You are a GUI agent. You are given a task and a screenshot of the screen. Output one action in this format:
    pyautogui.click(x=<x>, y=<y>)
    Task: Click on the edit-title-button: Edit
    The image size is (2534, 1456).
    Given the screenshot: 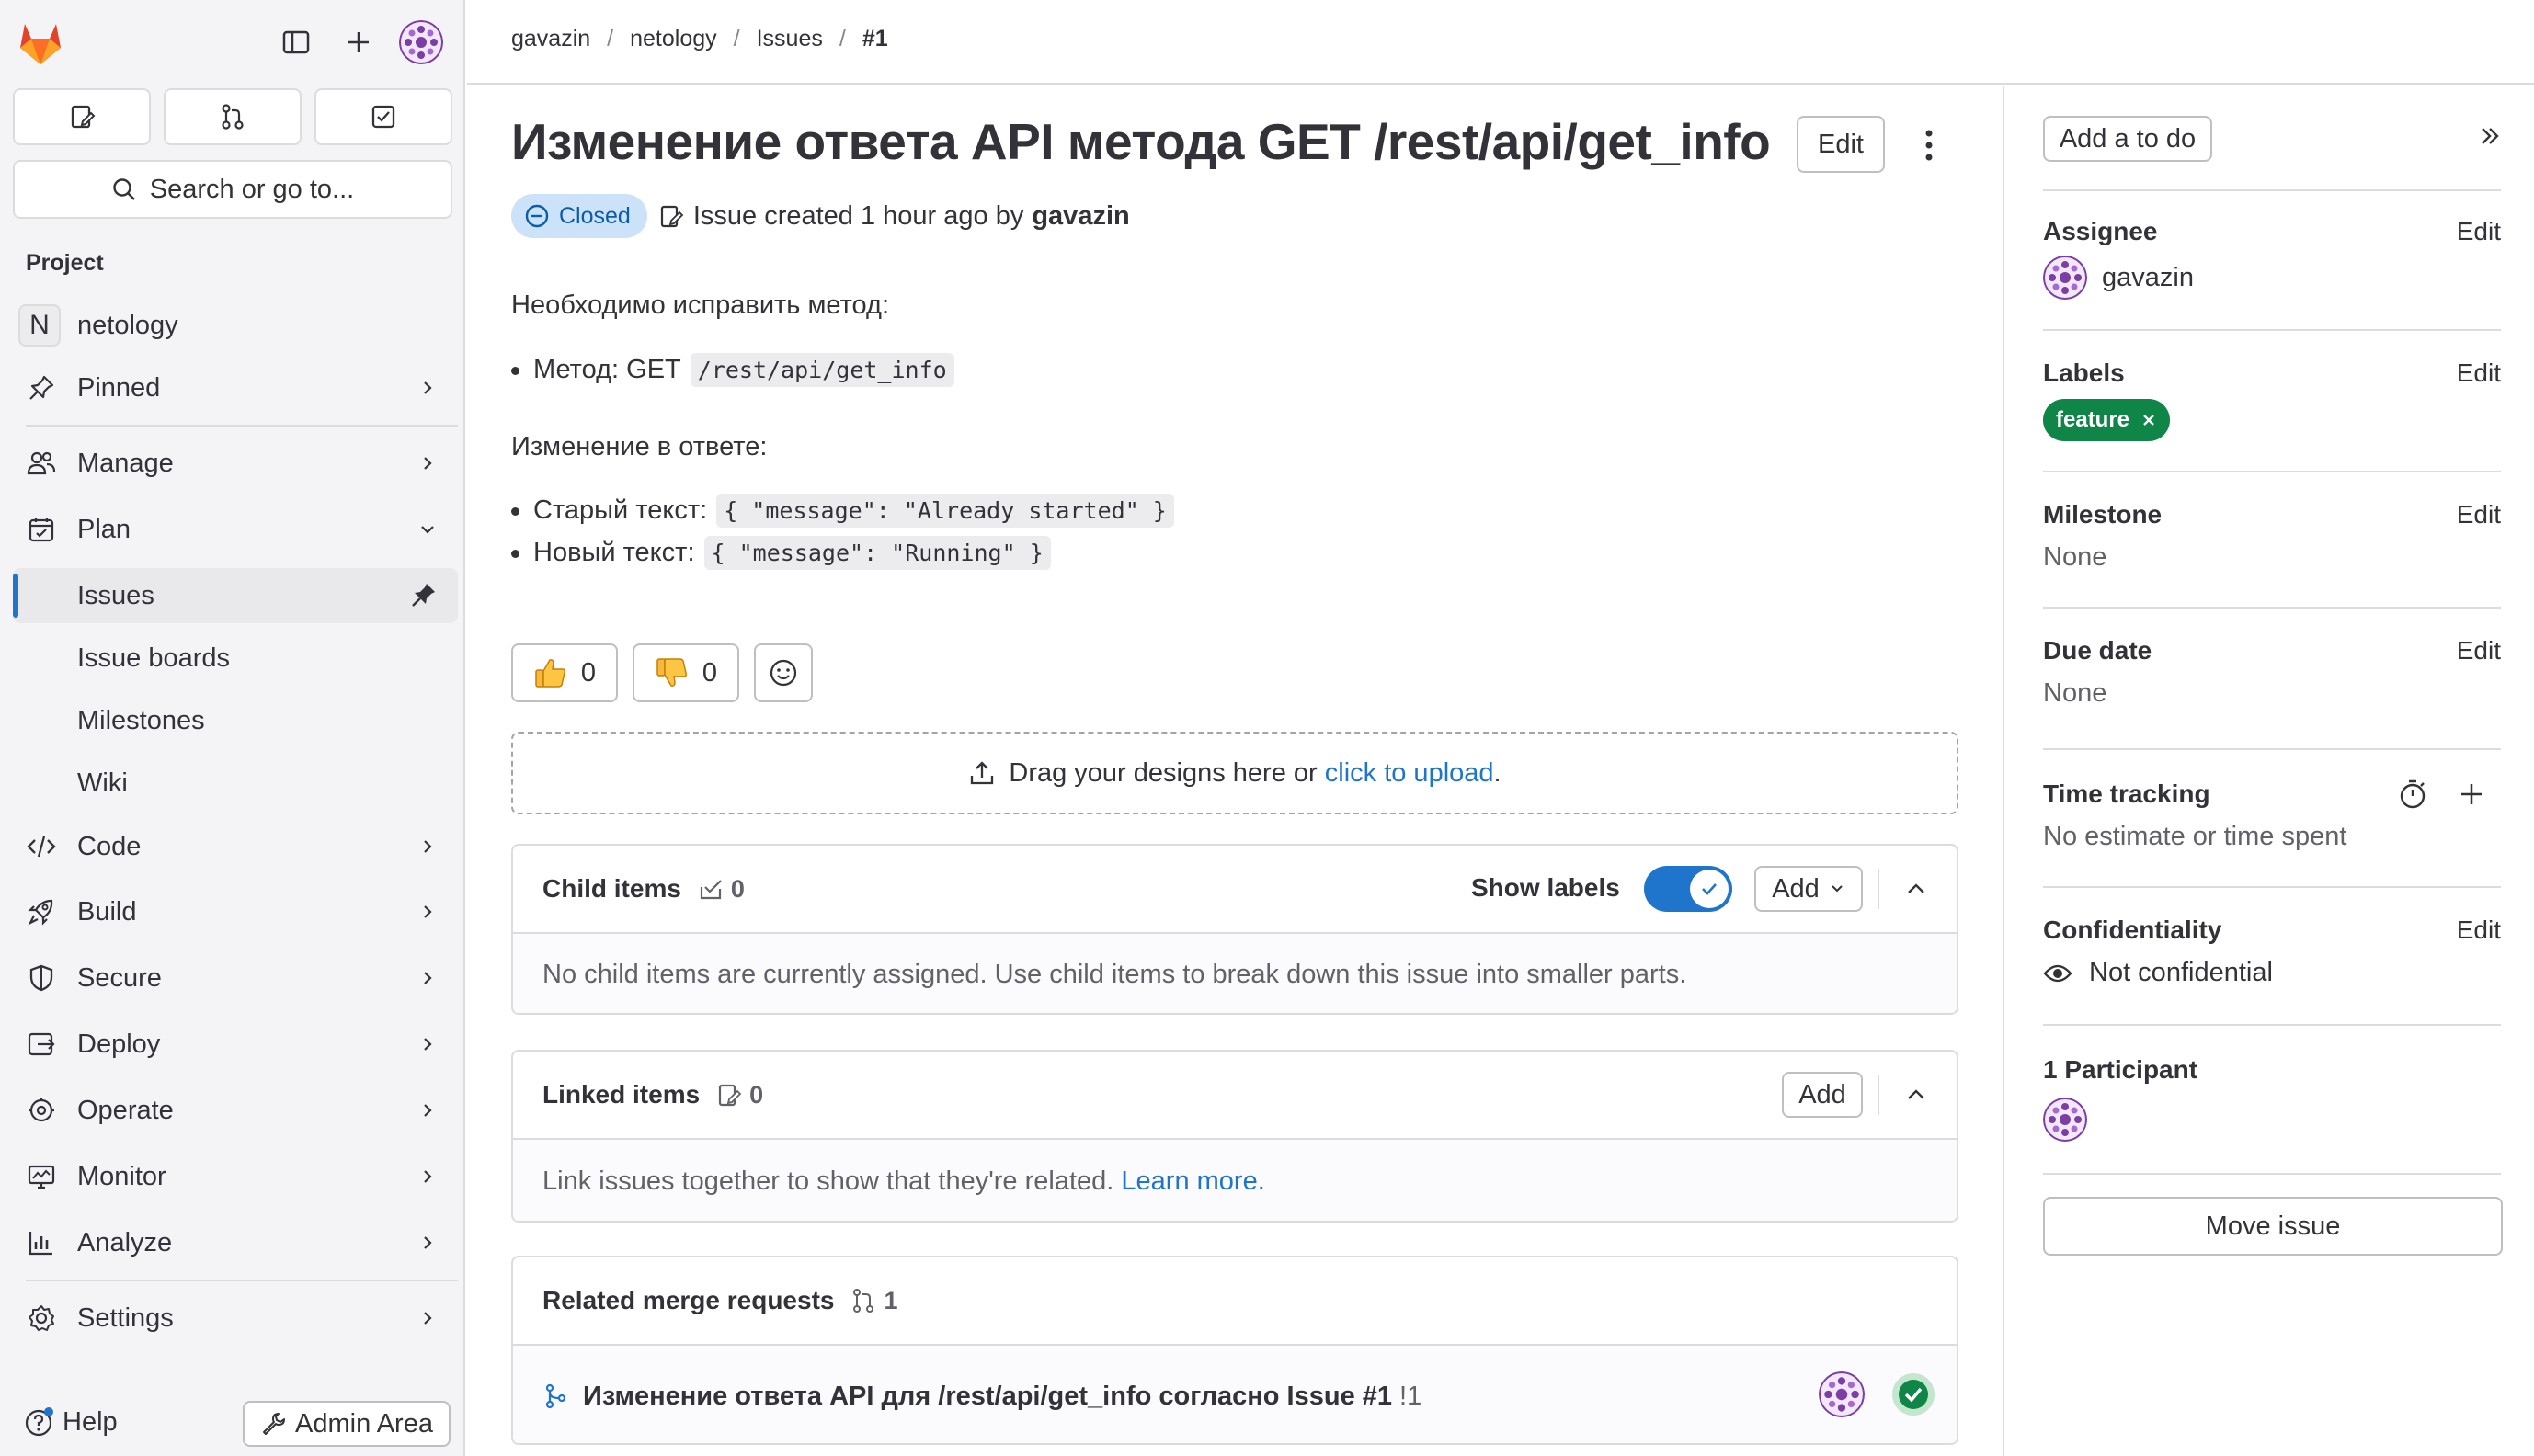 What is the action you would take?
    pyautogui.click(x=1841, y=144)
    